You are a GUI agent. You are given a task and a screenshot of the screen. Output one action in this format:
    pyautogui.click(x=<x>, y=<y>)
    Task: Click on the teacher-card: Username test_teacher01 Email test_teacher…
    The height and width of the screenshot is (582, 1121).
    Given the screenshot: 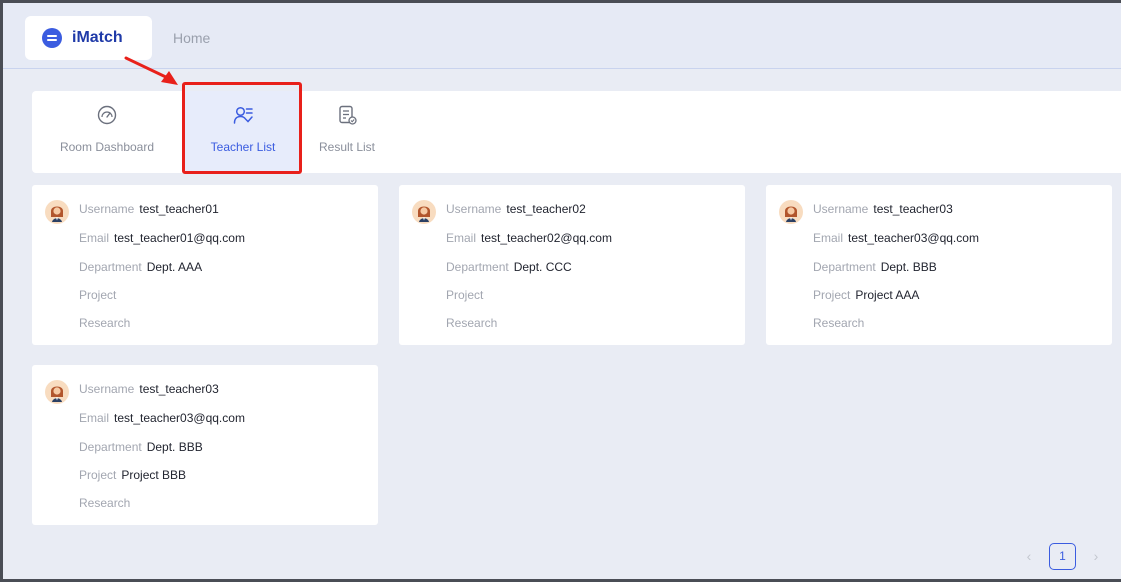 What is the action you would take?
    pyautogui.click(x=205, y=265)
    